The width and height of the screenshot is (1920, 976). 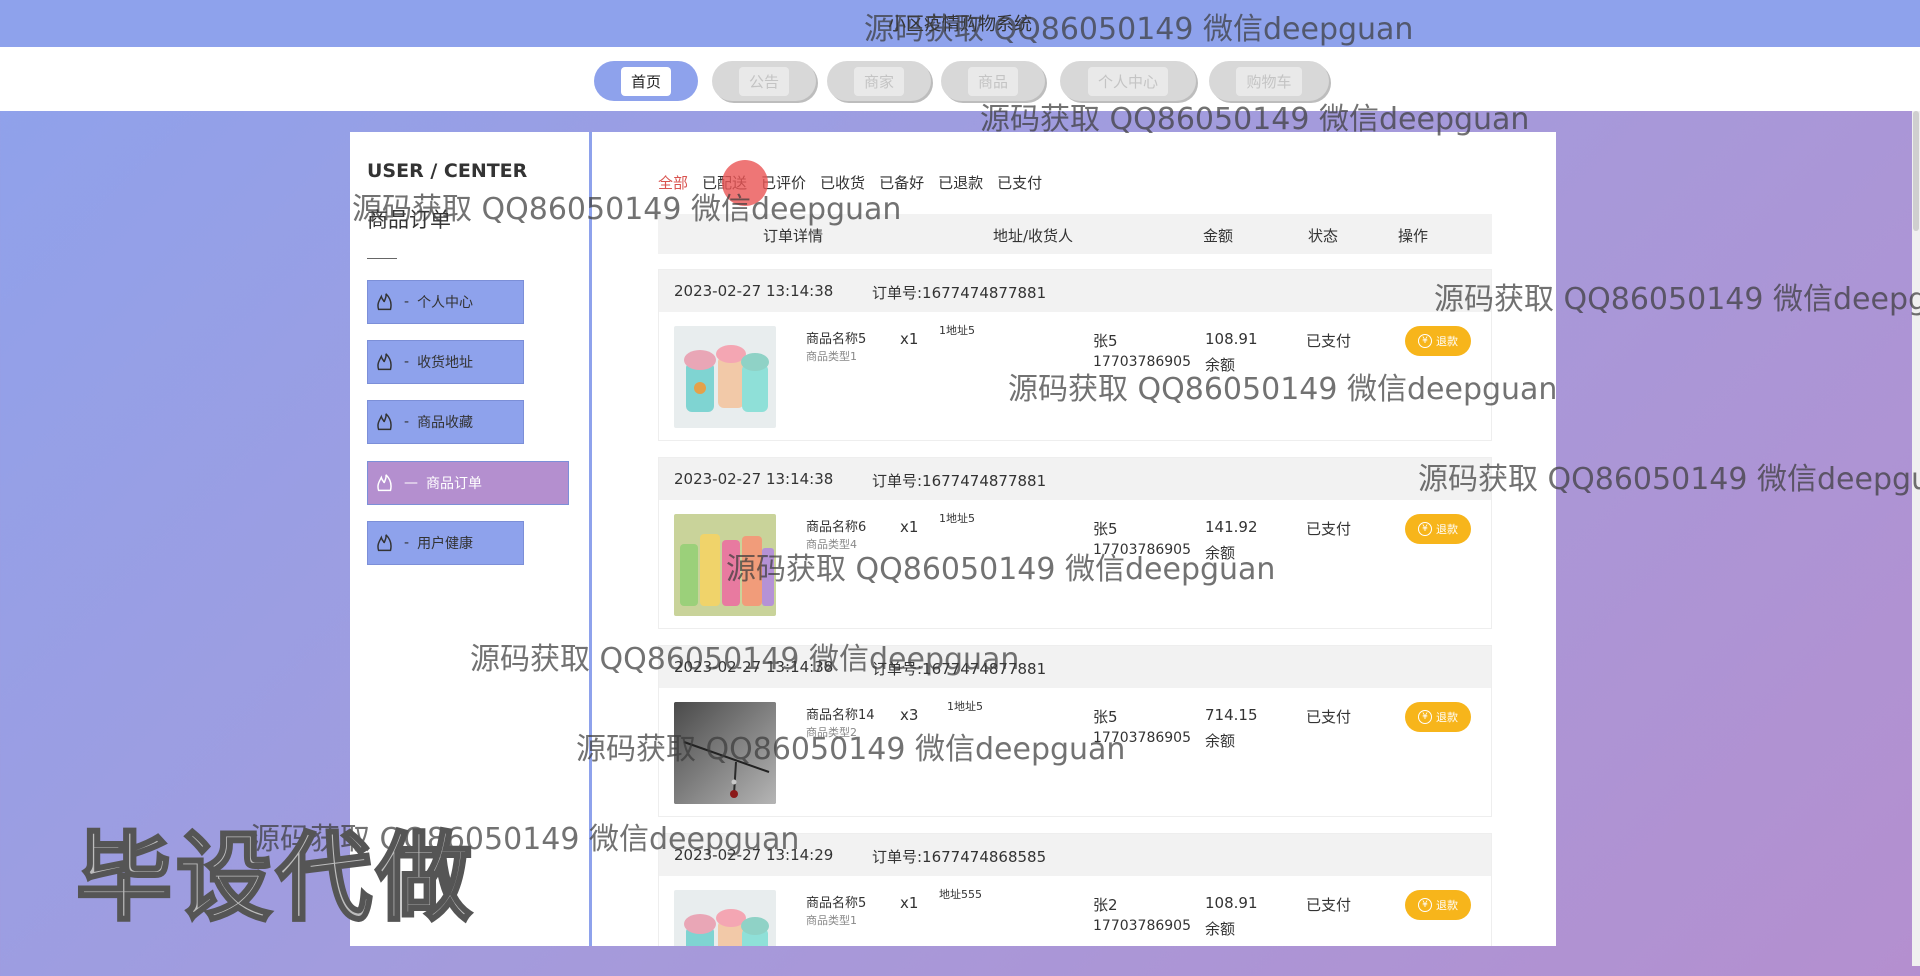 I want to click on nav-notice-label: 公告, so click(x=763, y=81).